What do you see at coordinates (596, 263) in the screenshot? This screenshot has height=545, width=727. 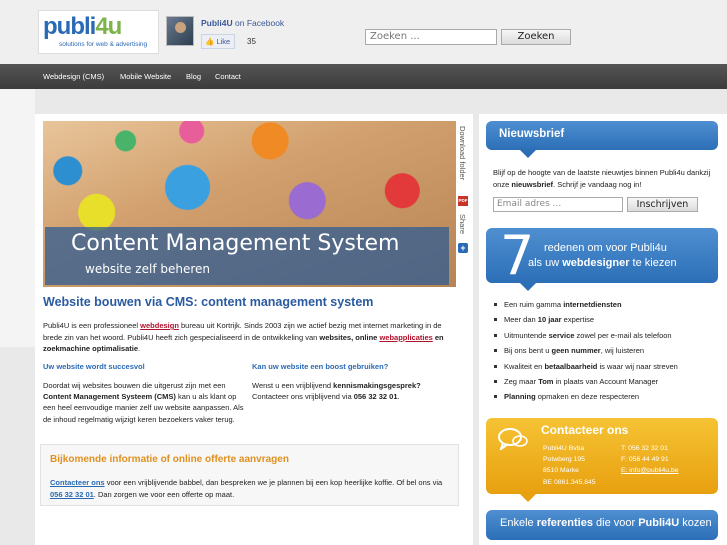 I see `reasons-line2-bold: webdesigner` at bounding box center [596, 263].